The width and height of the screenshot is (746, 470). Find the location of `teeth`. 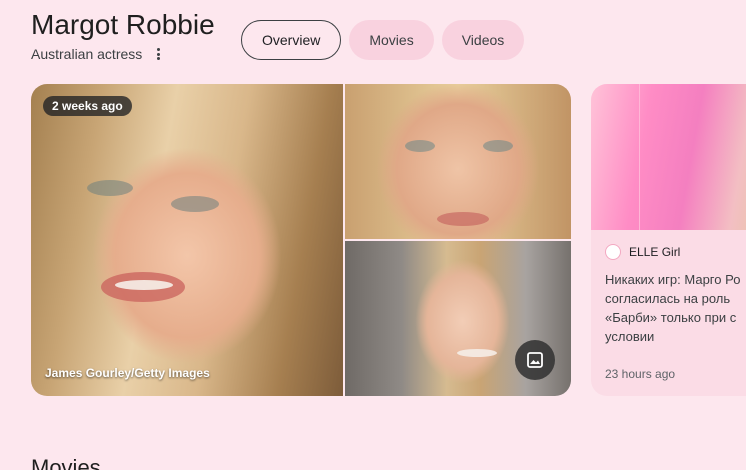

teeth is located at coordinates (144, 285).